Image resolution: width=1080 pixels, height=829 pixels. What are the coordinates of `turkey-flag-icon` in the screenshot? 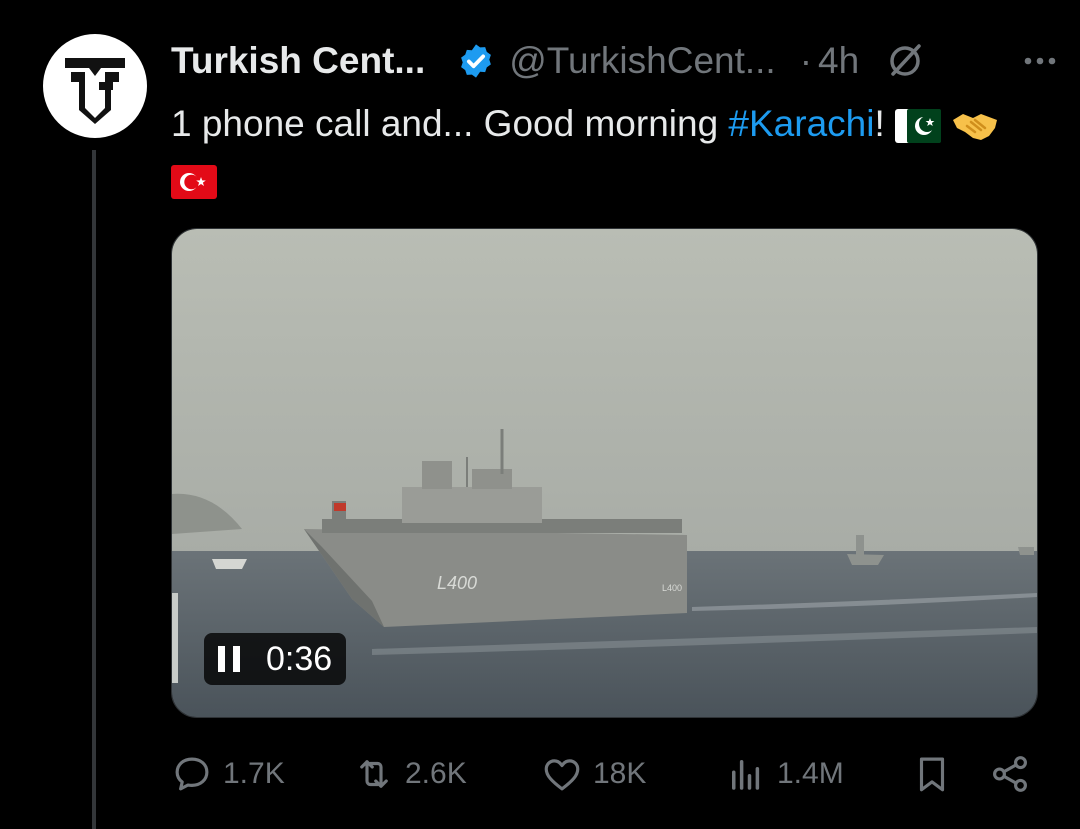 It's located at (194, 182).